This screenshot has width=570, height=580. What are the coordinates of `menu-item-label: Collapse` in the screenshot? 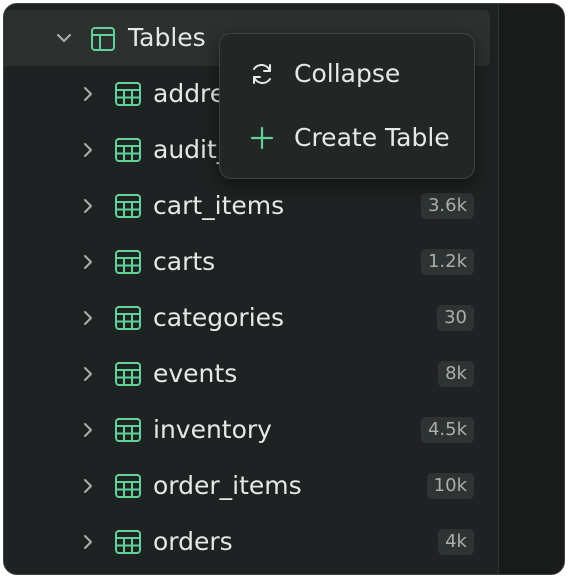 It's located at (347, 73).